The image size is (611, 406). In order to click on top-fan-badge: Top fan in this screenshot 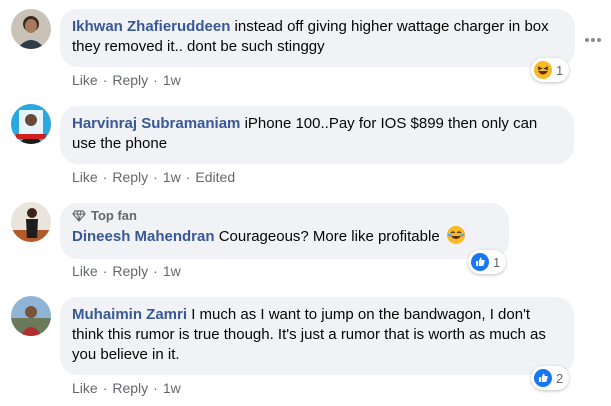, I will do `click(284, 216)`.